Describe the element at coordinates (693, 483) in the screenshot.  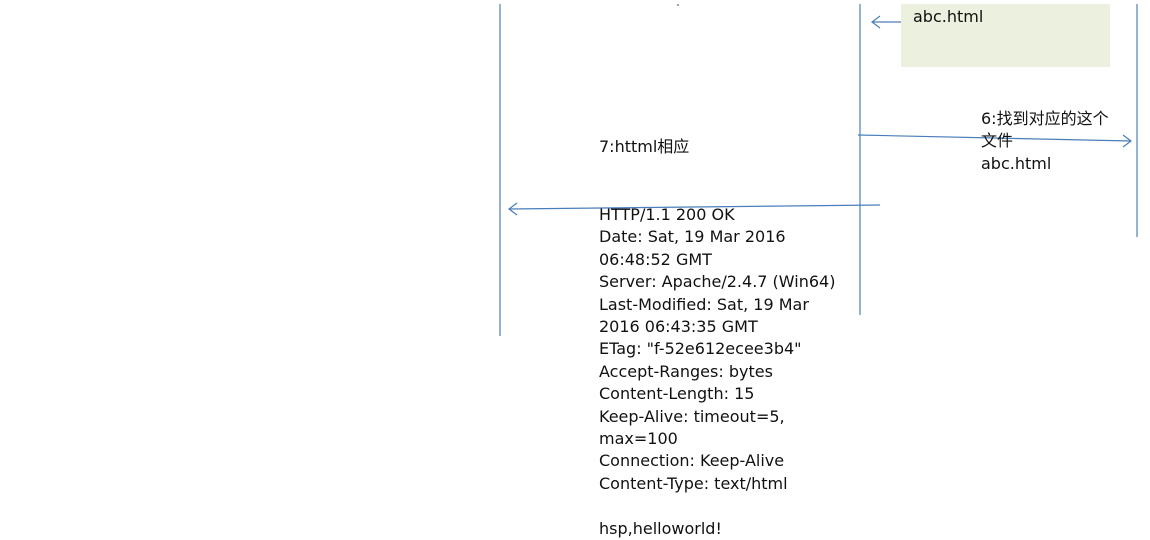
I see `response-line: Content-Type: text/html` at that location.